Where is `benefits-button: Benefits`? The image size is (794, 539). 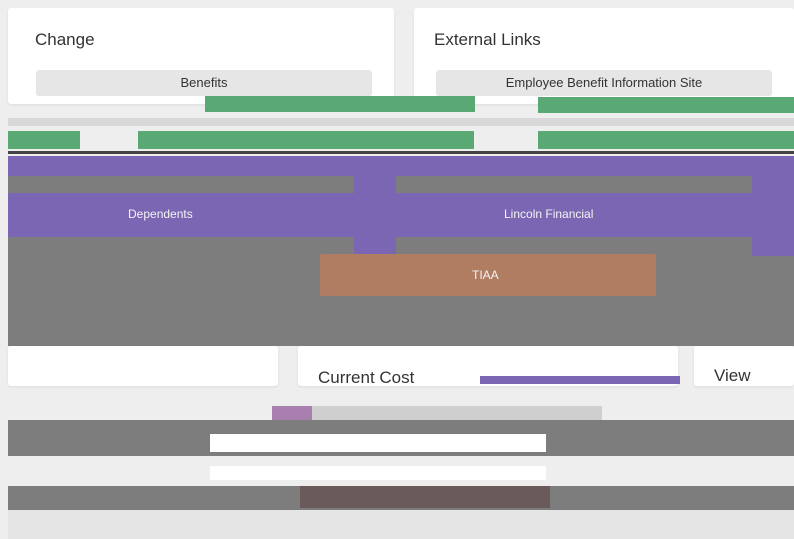
benefits-button: Benefits is located at coordinates (204, 83).